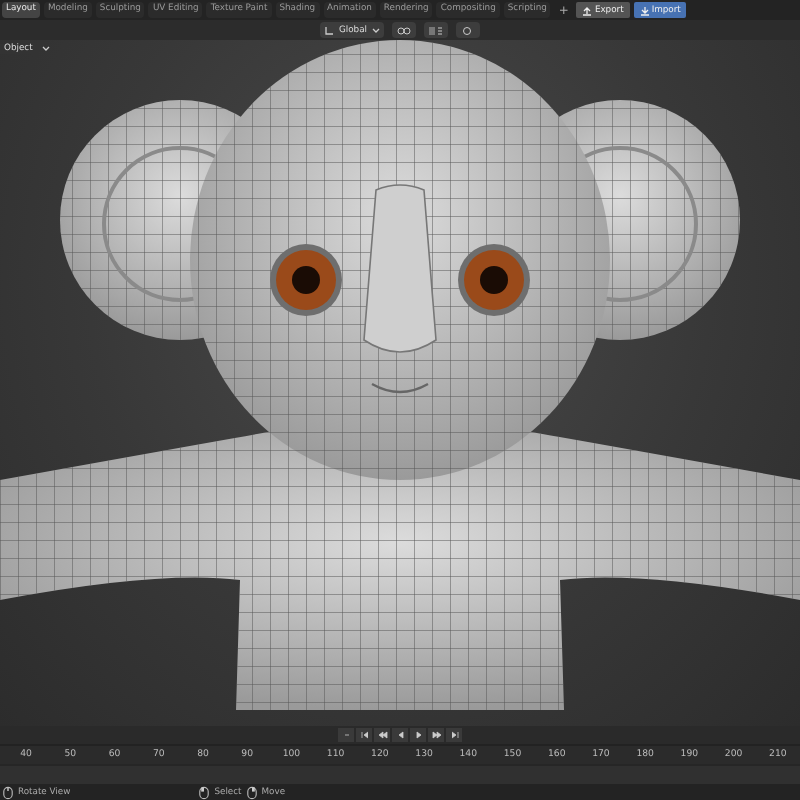 The width and height of the screenshot is (800, 800). Describe the element at coordinates (644, 10) in the screenshot. I see `import-icon` at that location.